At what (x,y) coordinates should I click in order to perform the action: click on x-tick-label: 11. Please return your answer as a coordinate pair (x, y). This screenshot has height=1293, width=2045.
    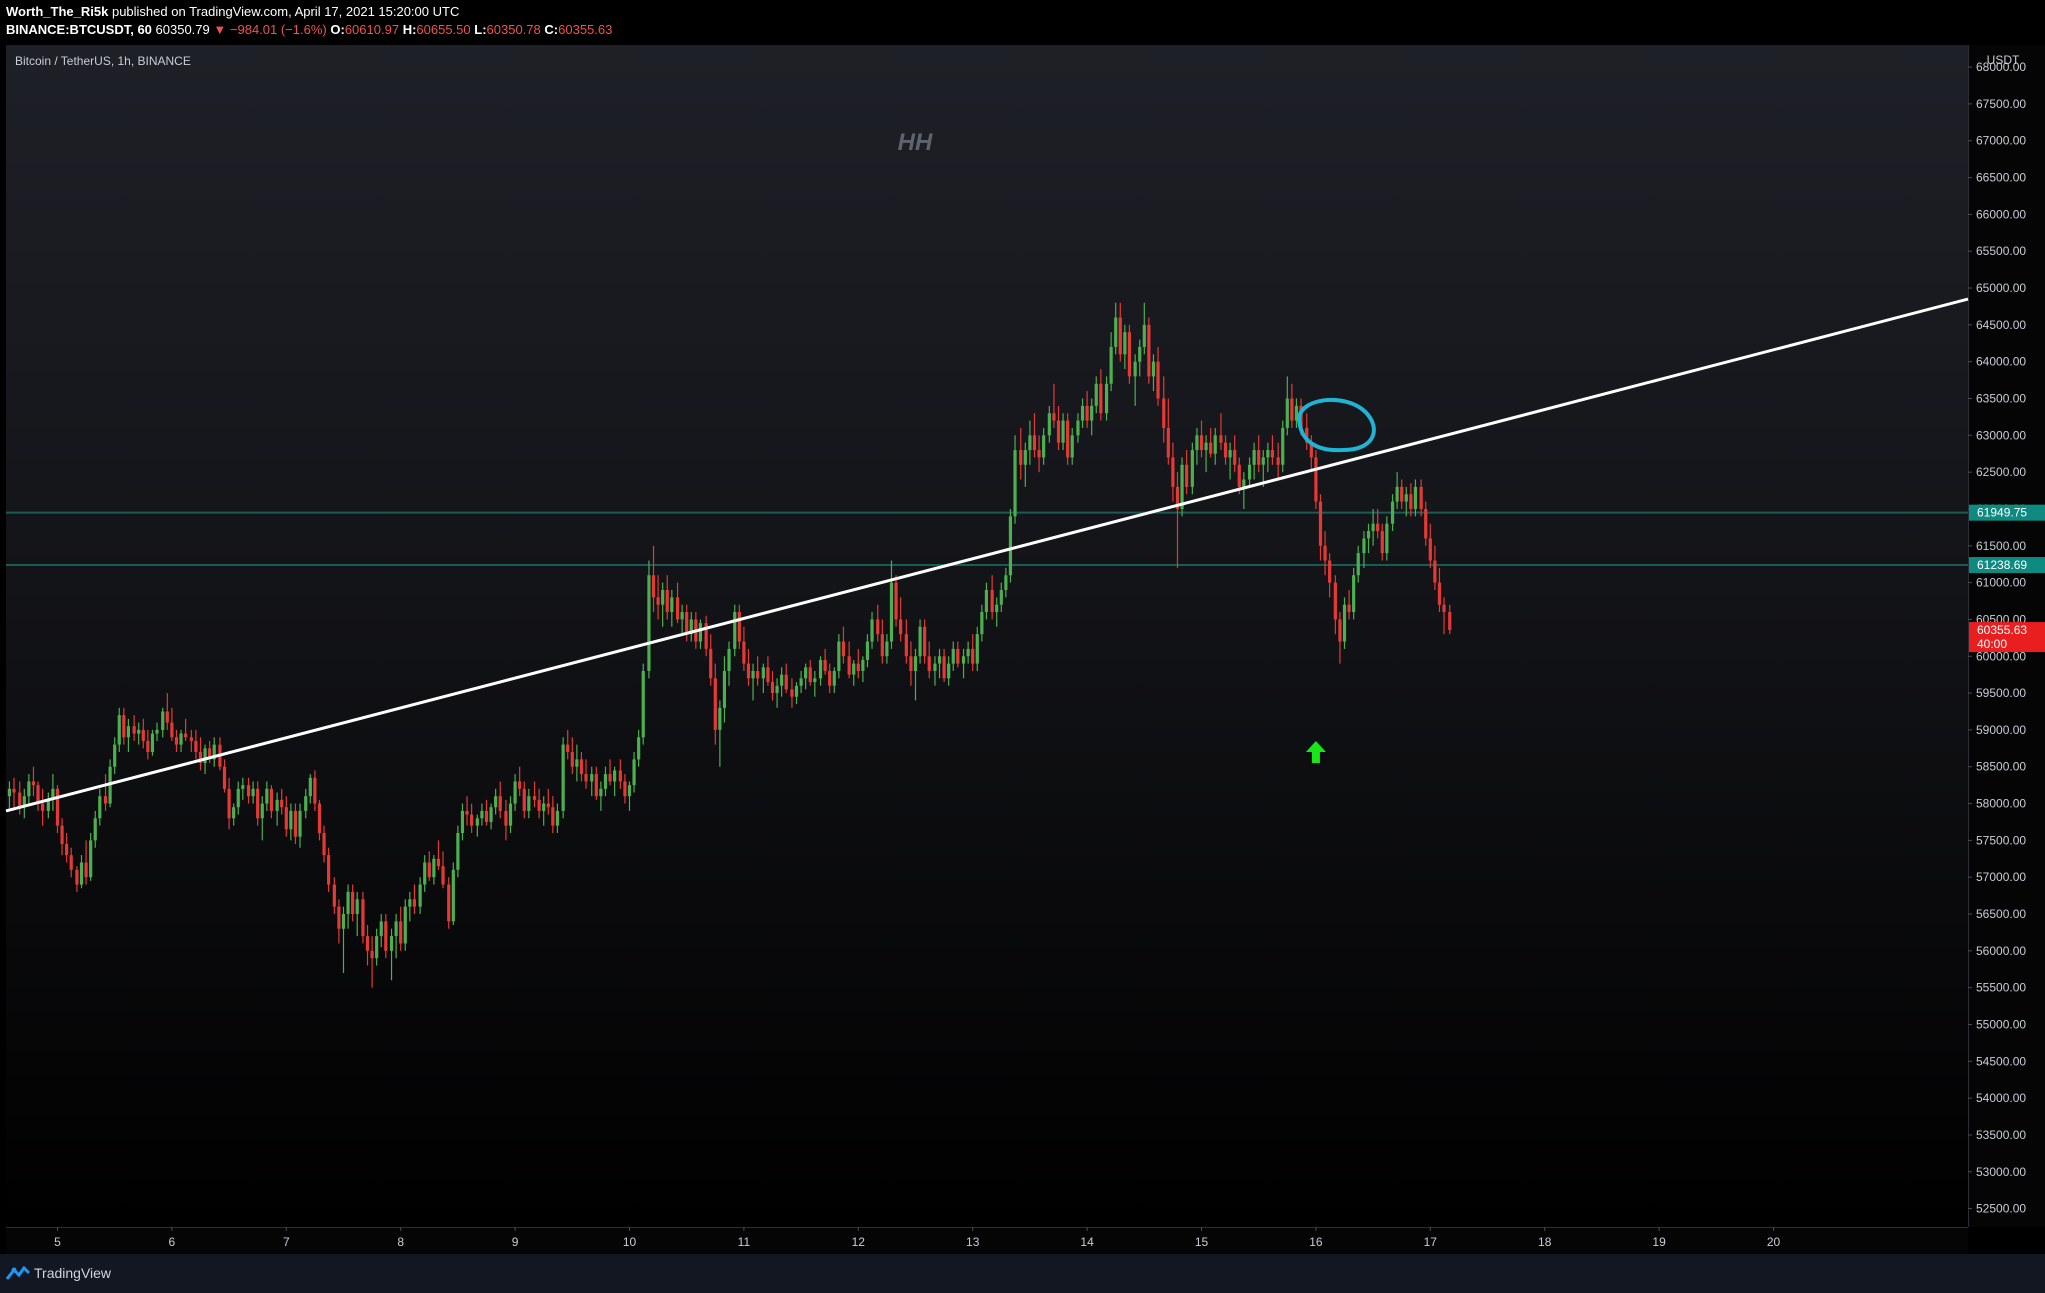
    Looking at the image, I should click on (744, 1242).